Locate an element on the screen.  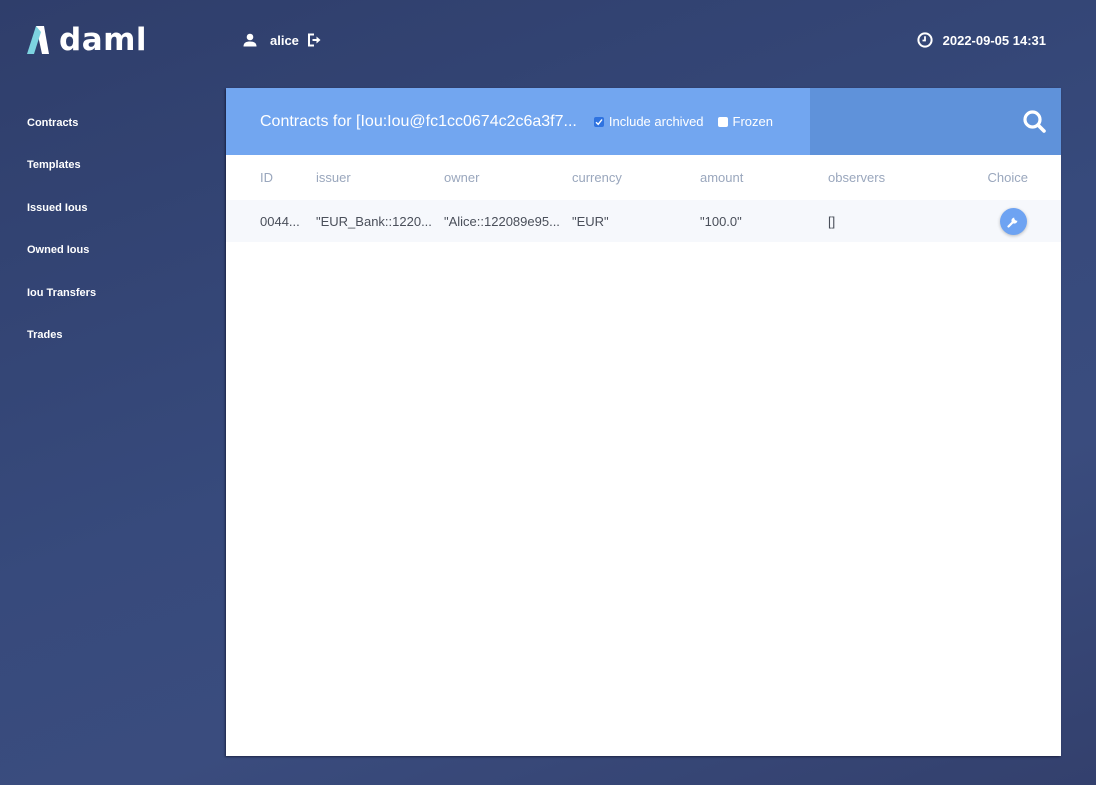
user-name: alice is located at coordinates (284, 40).